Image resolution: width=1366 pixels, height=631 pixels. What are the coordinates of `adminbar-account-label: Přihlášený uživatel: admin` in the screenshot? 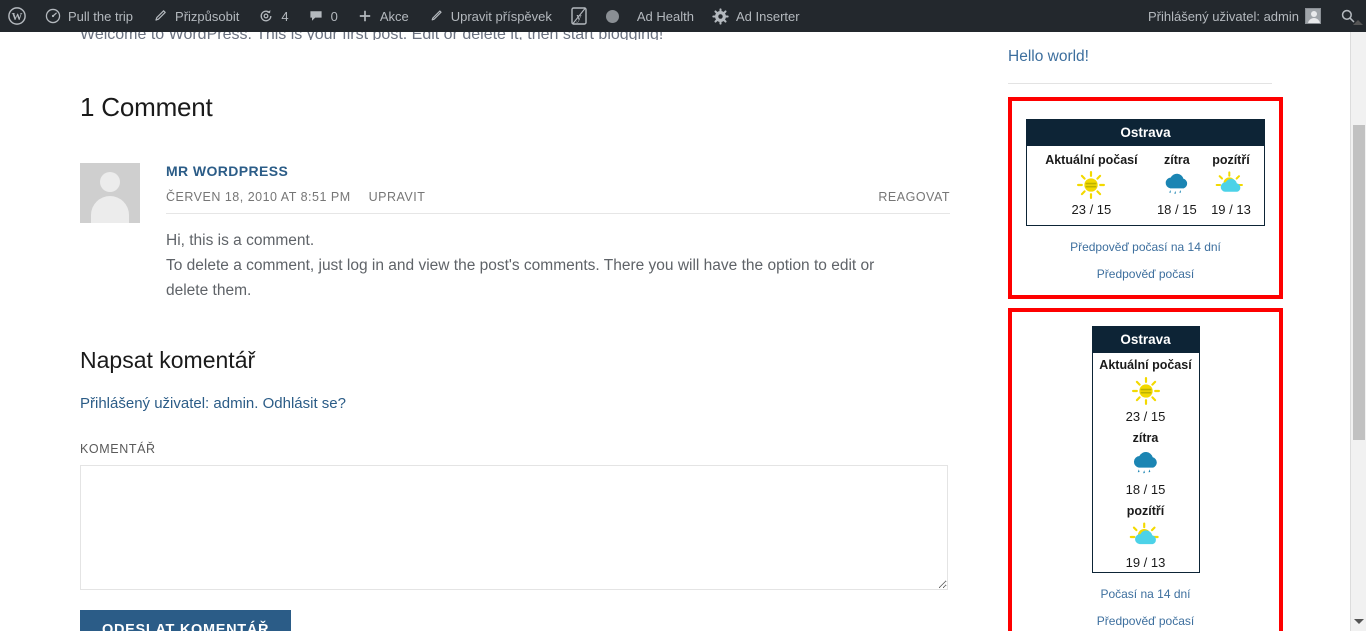 It's located at (1223, 16).